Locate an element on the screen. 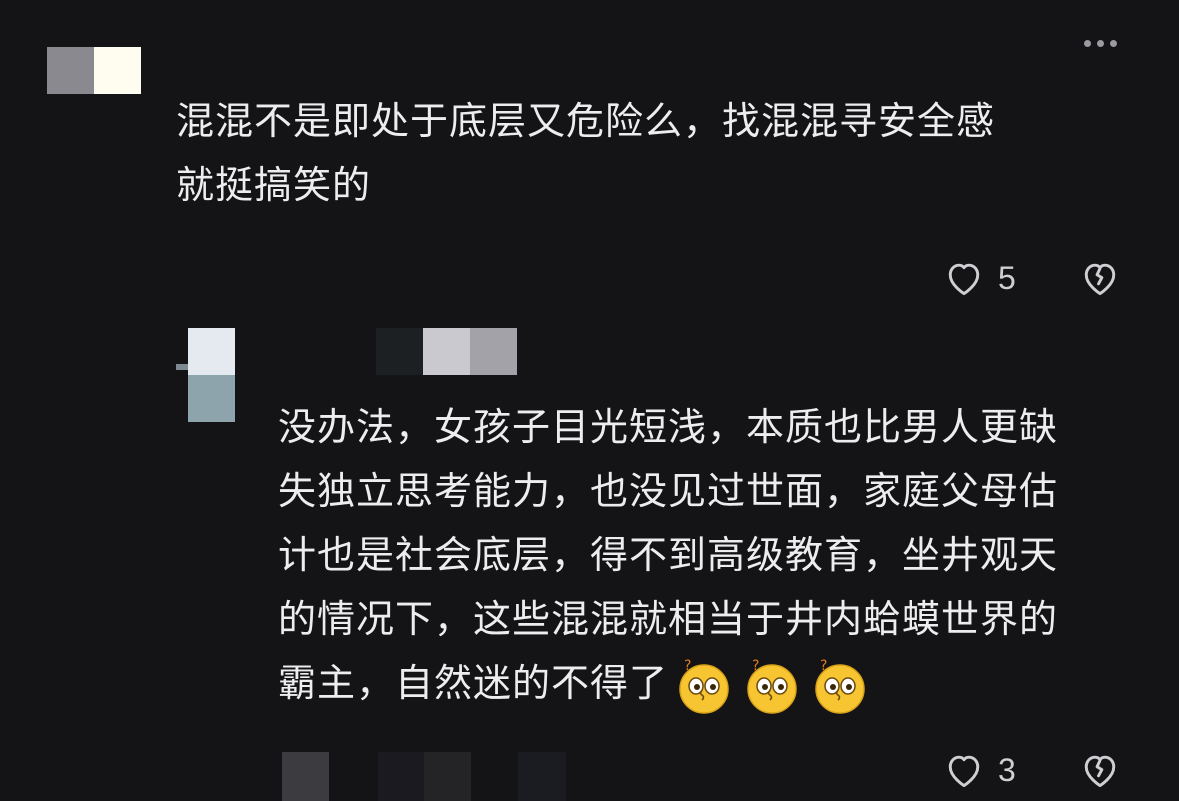 The image size is (1179, 801). emoji-group: ??? is located at coordinates (770, 686).